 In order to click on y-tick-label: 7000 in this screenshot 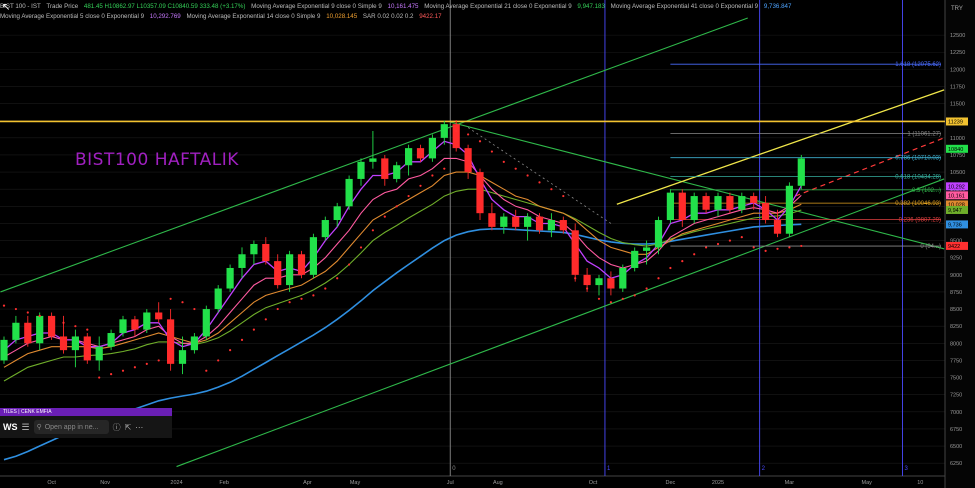, I will do `click(956, 413)`.